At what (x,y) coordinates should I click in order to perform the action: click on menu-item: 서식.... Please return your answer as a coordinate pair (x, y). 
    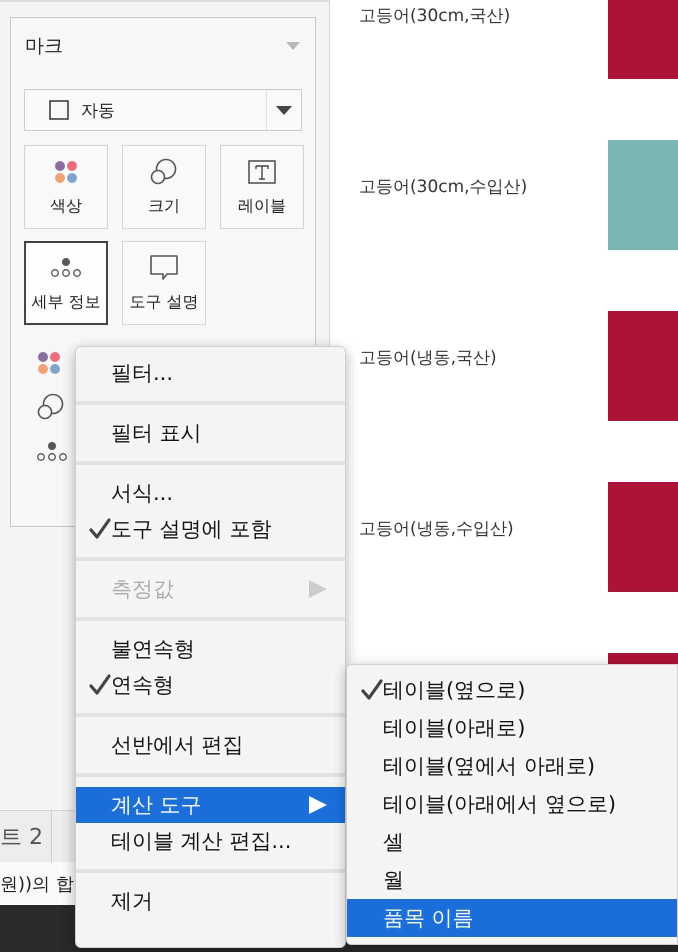
    Looking at the image, I should click on (210, 493).